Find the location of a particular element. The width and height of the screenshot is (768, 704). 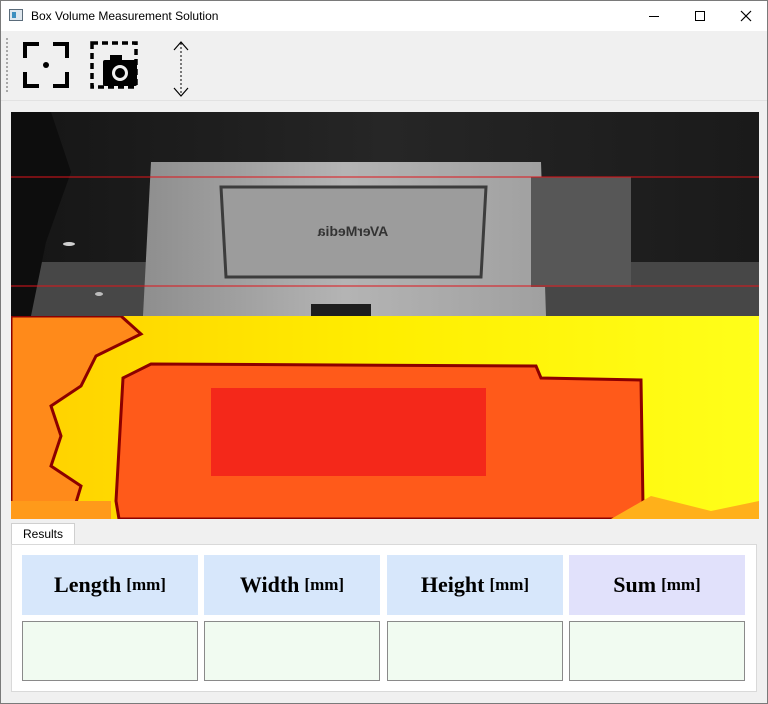

length-unit: [mm] is located at coordinates (146, 584).